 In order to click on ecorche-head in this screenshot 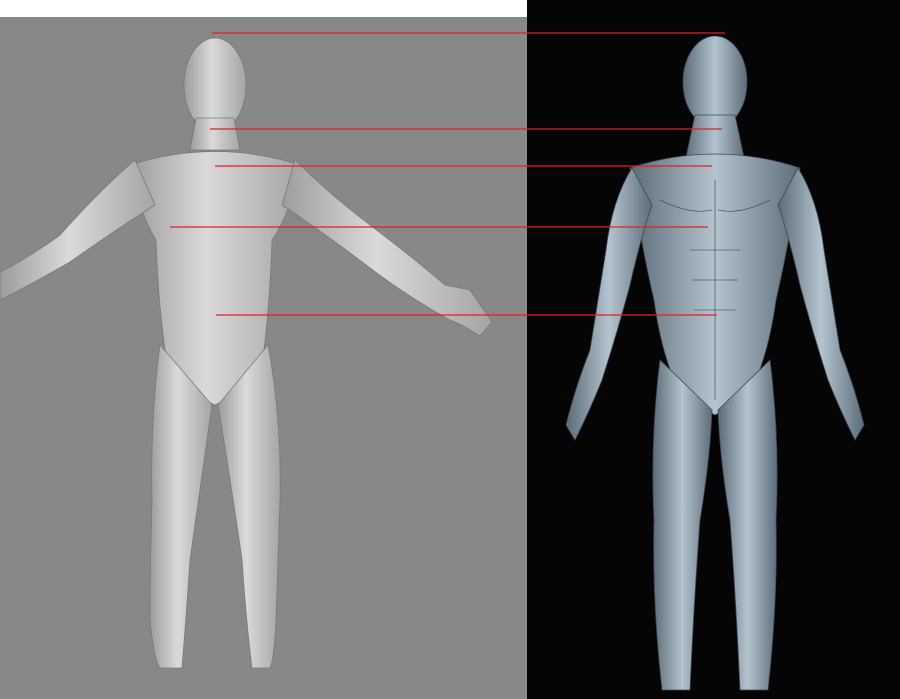, I will do `click(715, 82)`.